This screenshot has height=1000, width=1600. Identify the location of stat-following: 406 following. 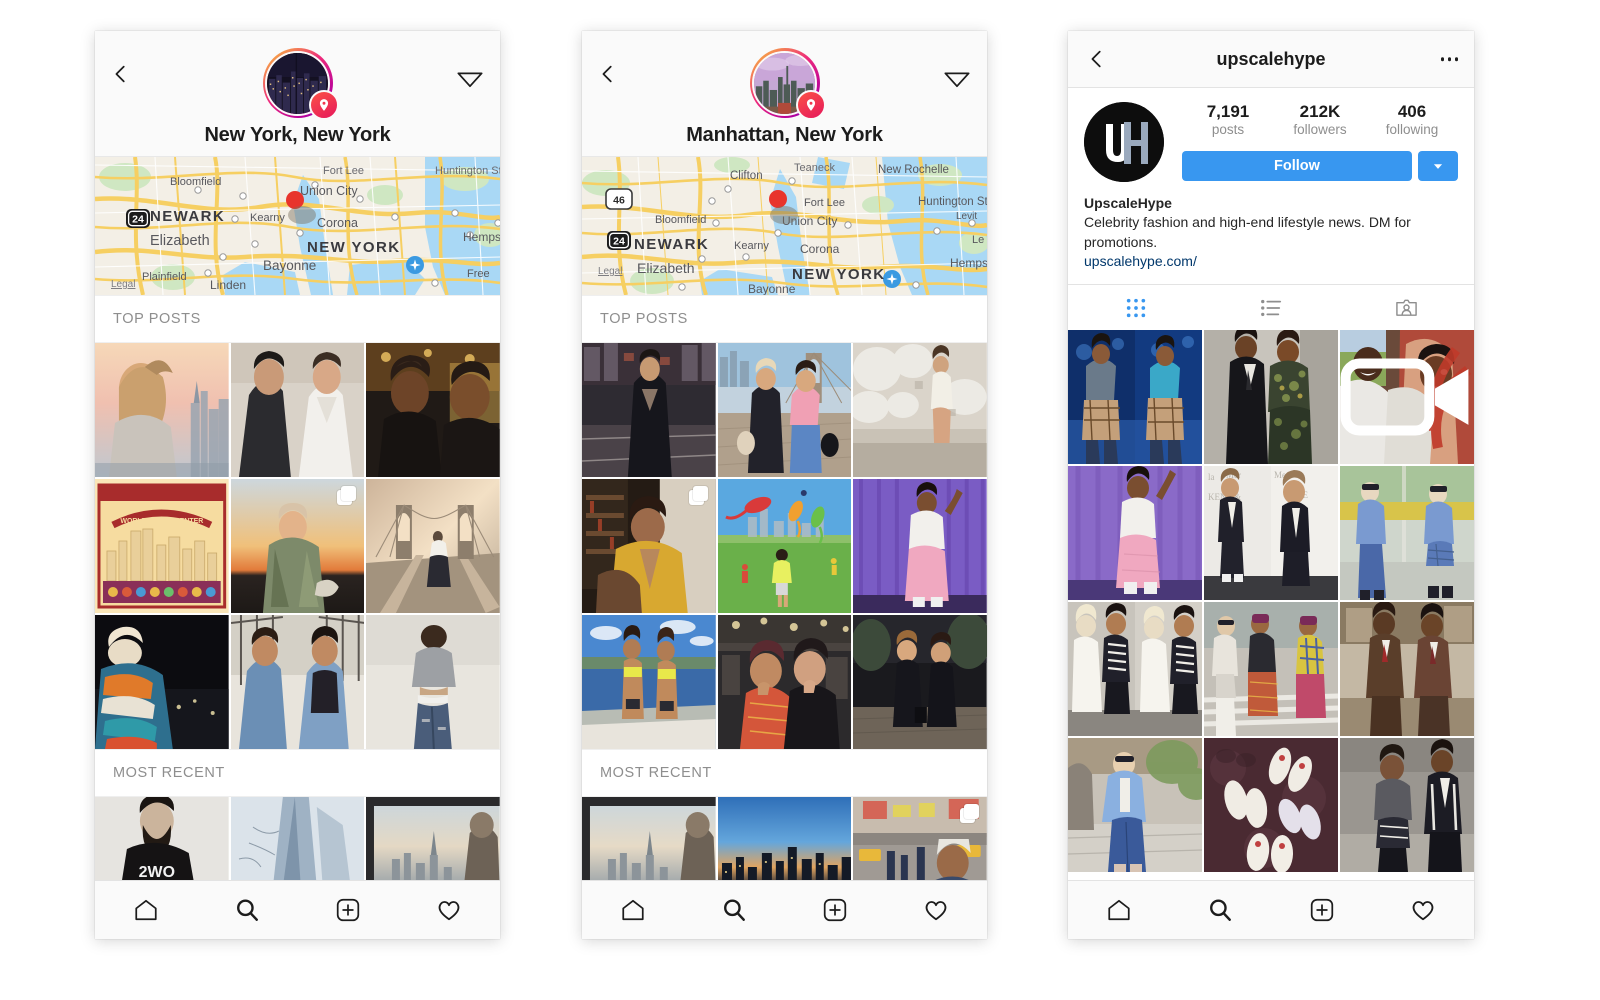
(1412, 119).